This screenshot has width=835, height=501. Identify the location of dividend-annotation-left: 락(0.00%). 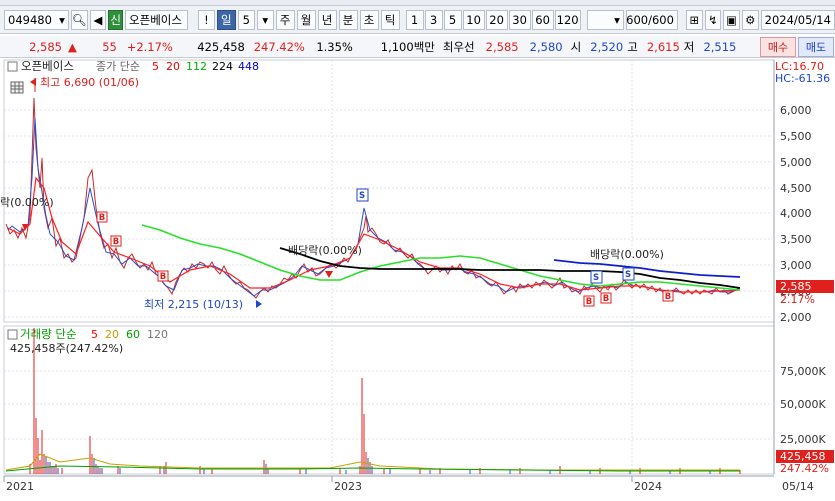
(27, 202).